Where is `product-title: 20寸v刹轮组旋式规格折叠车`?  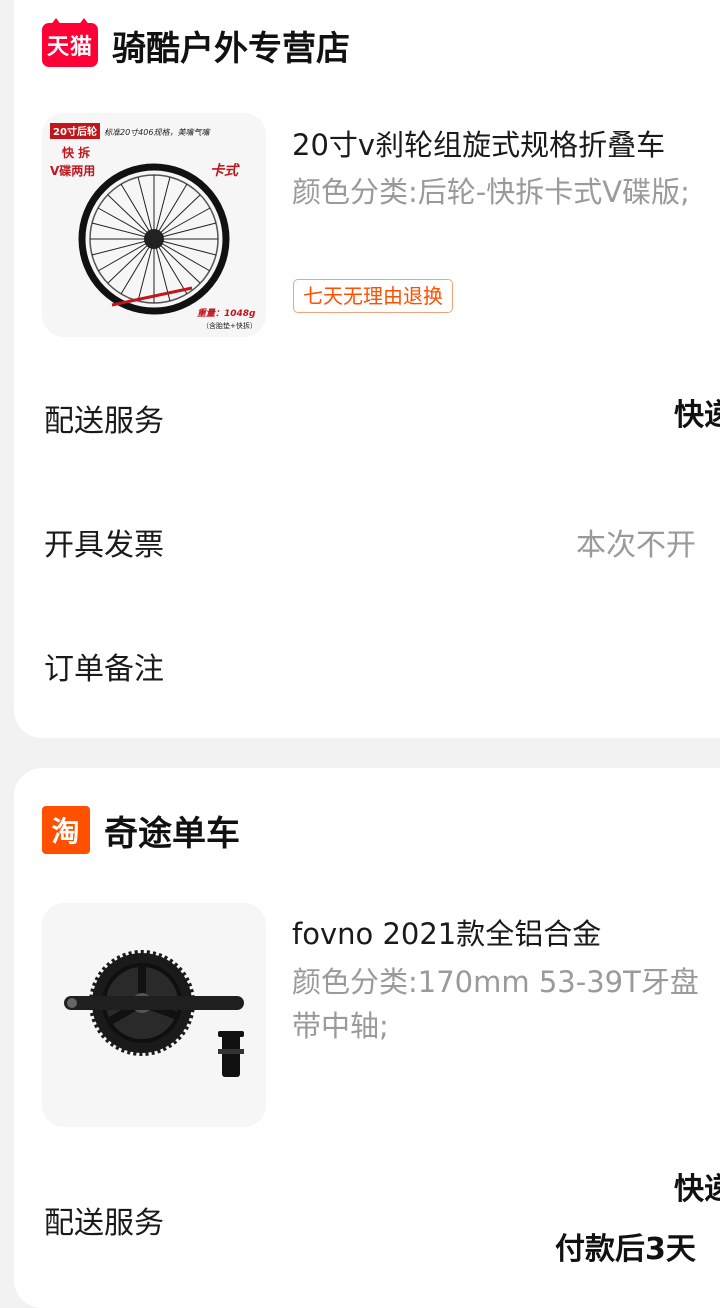
product-title: 20寸v刹轮组旋式规格折叠车 is located at coordinates (478, 143).